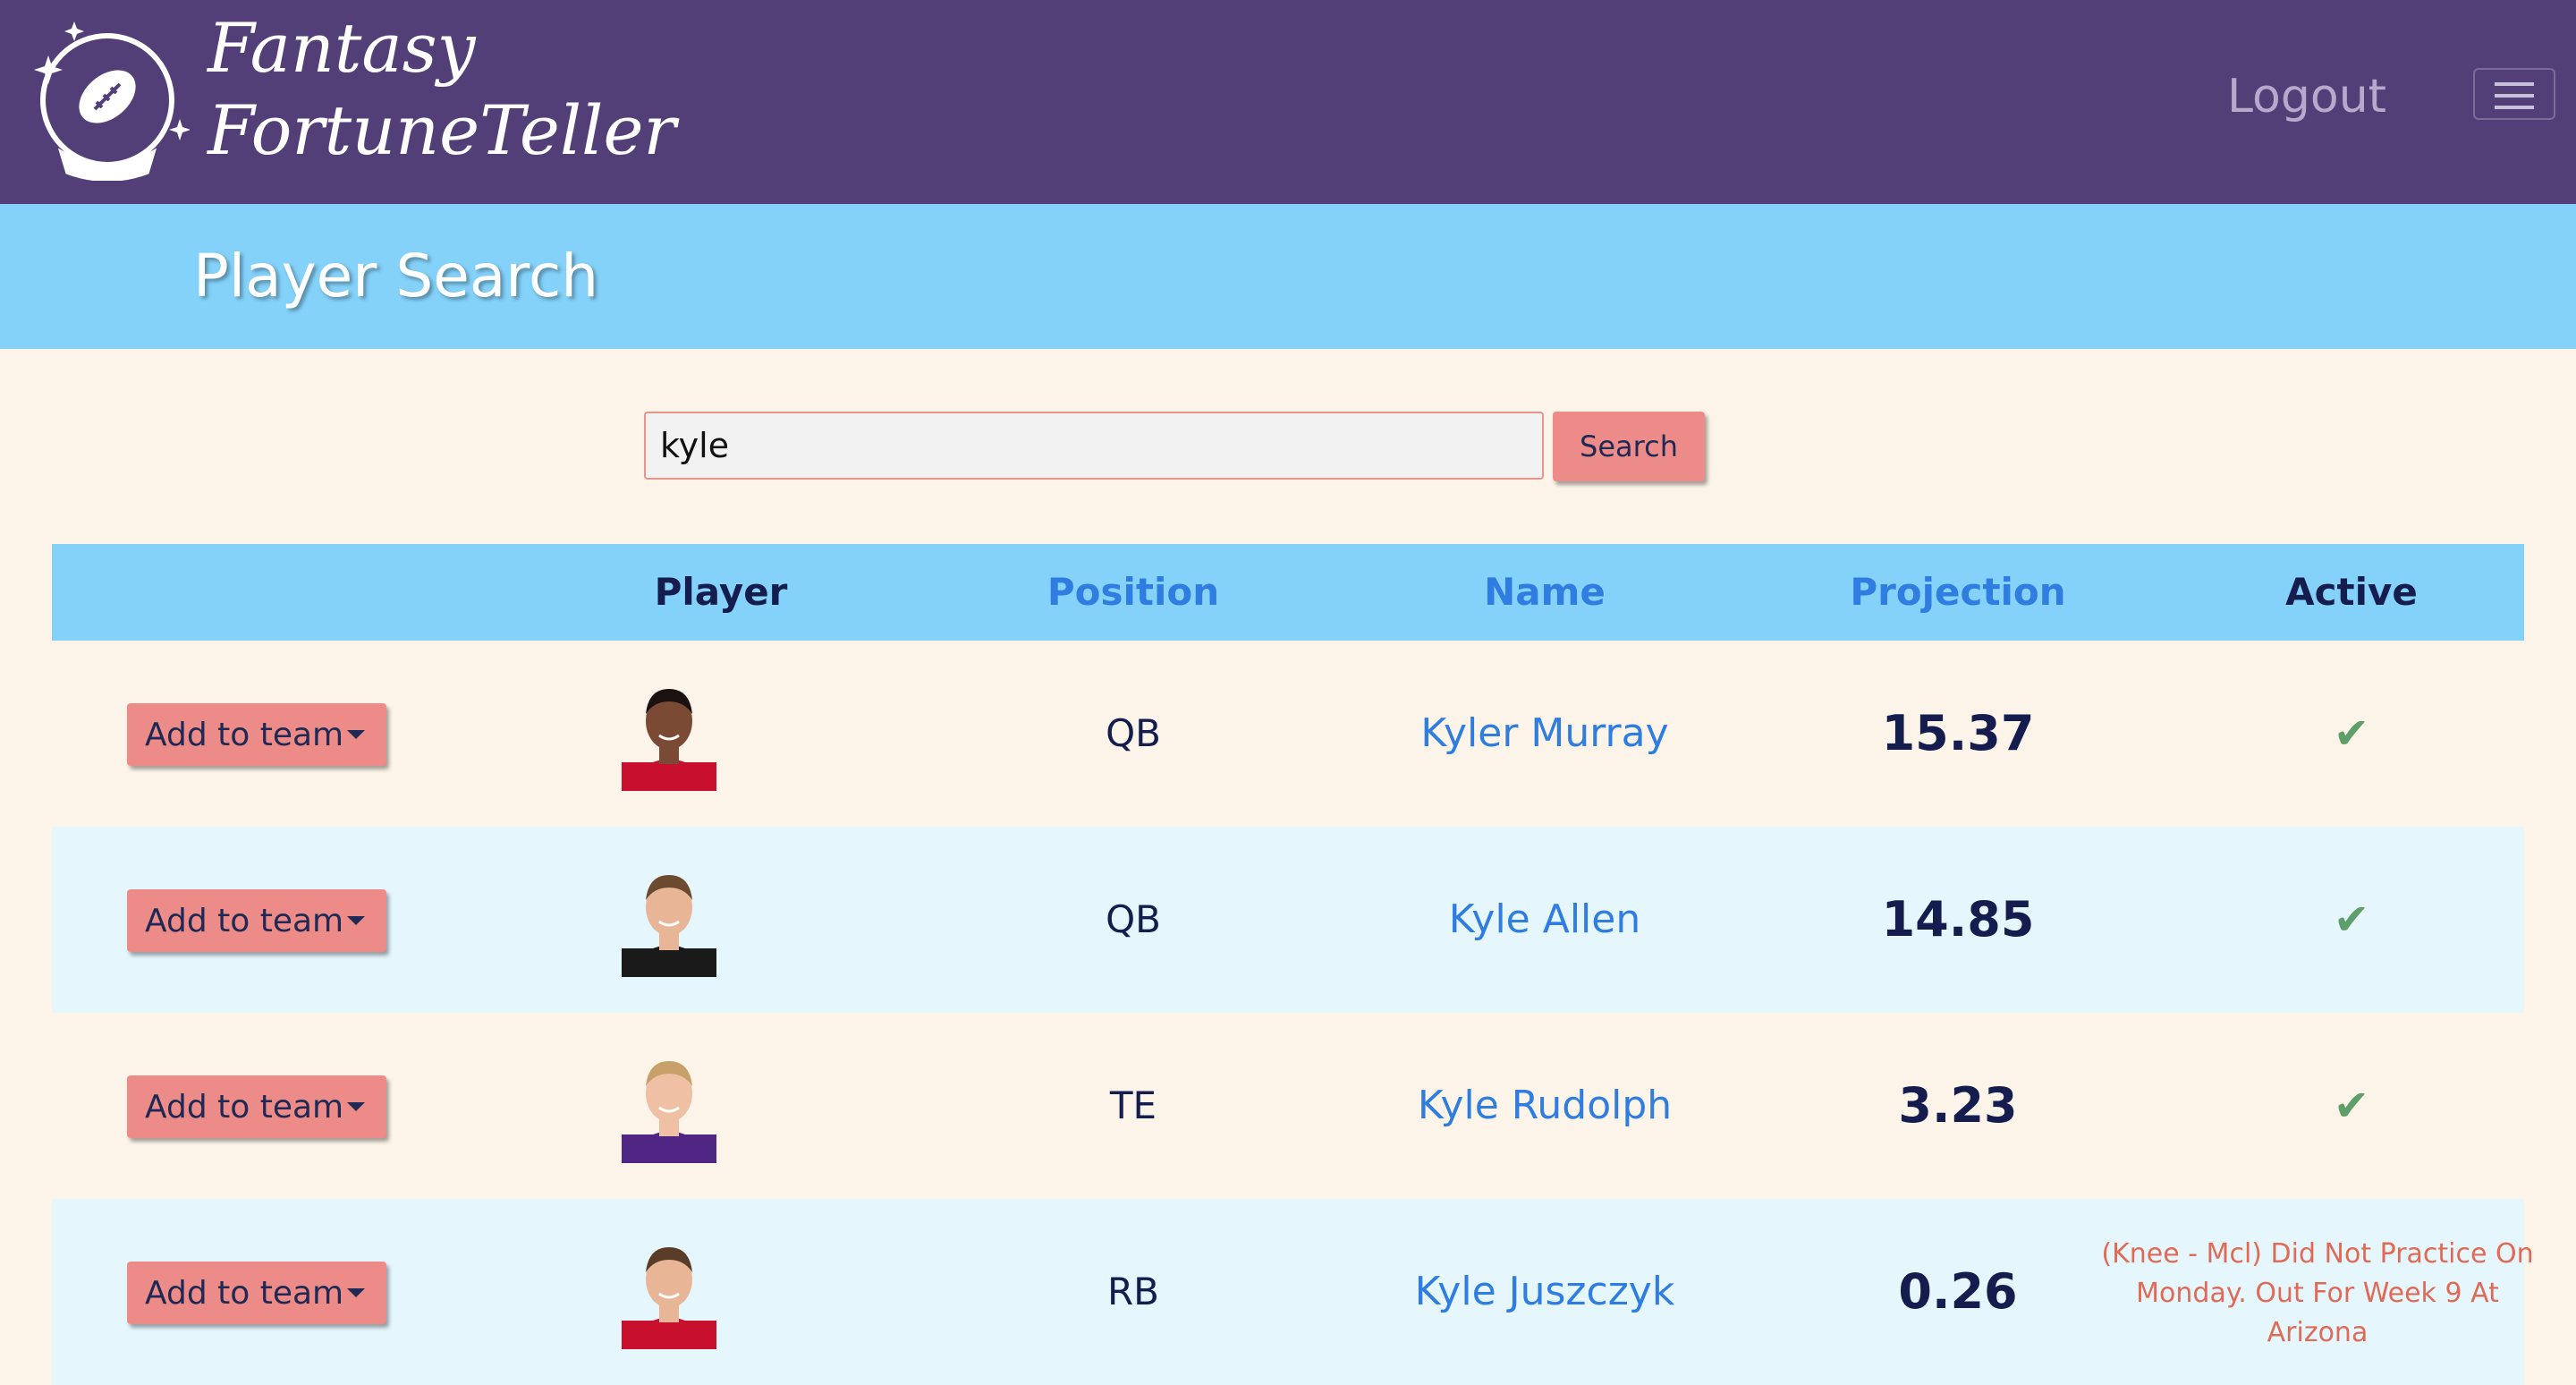 Image resolution: width=2576 pixels, height=1385 pixels. I want to click on brand-title: Fantasy FortuneTeller, so click(442, 89).